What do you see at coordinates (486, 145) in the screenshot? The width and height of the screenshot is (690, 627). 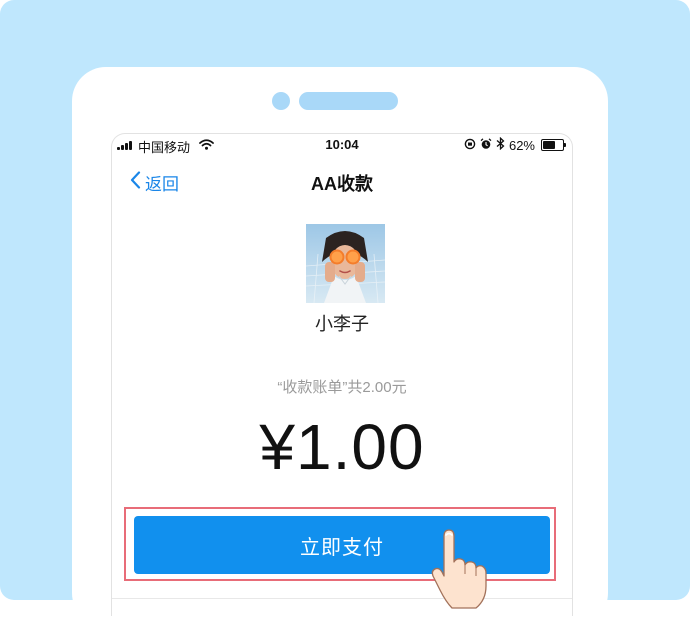 I see `alarm-icon` at bounding box center [486, 145].